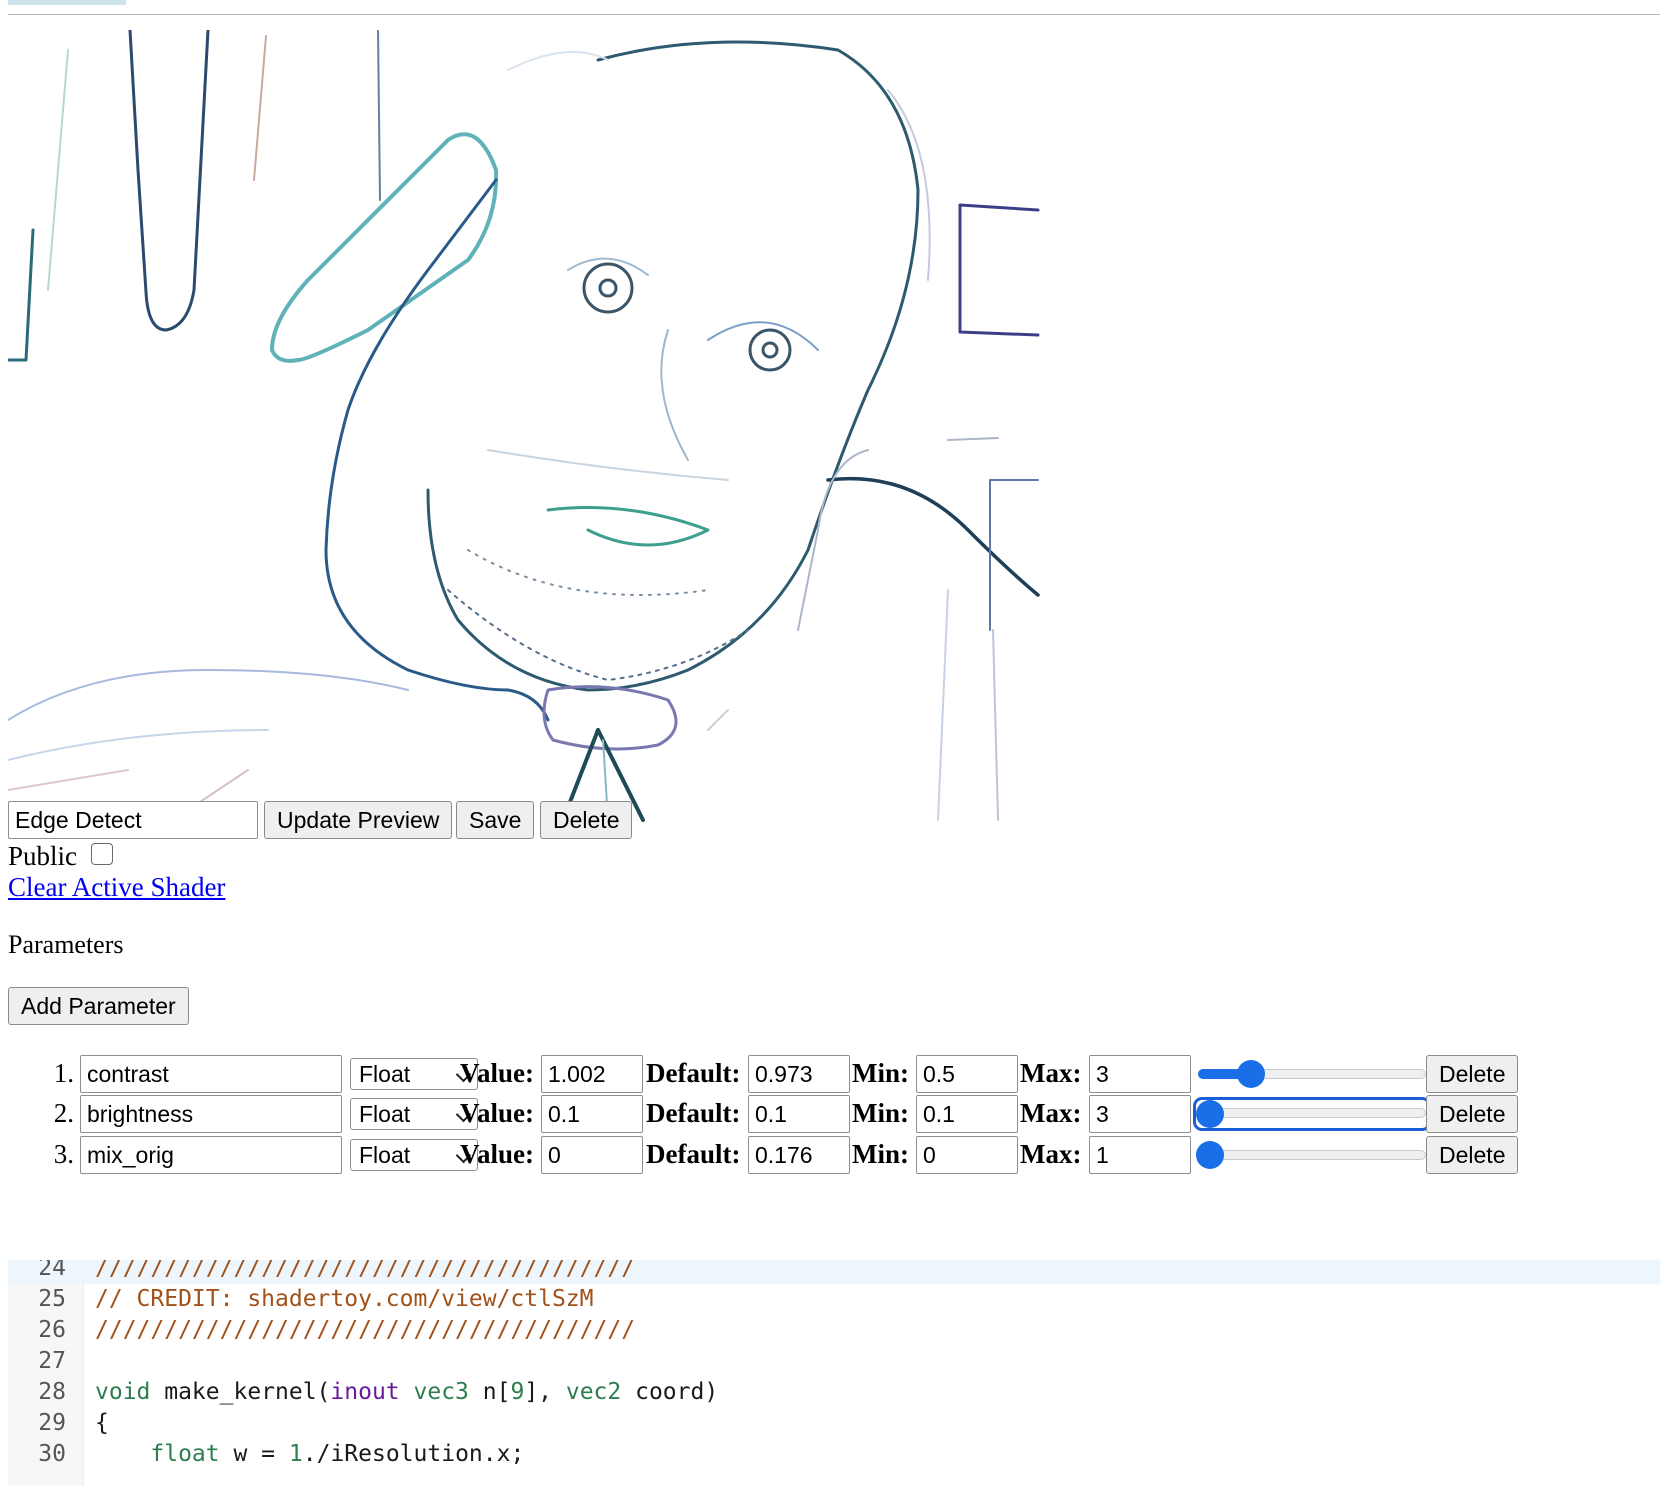 This screenshot has height=1486, width=1660. I want to click on code-token: vec3, so click(441, 1392).